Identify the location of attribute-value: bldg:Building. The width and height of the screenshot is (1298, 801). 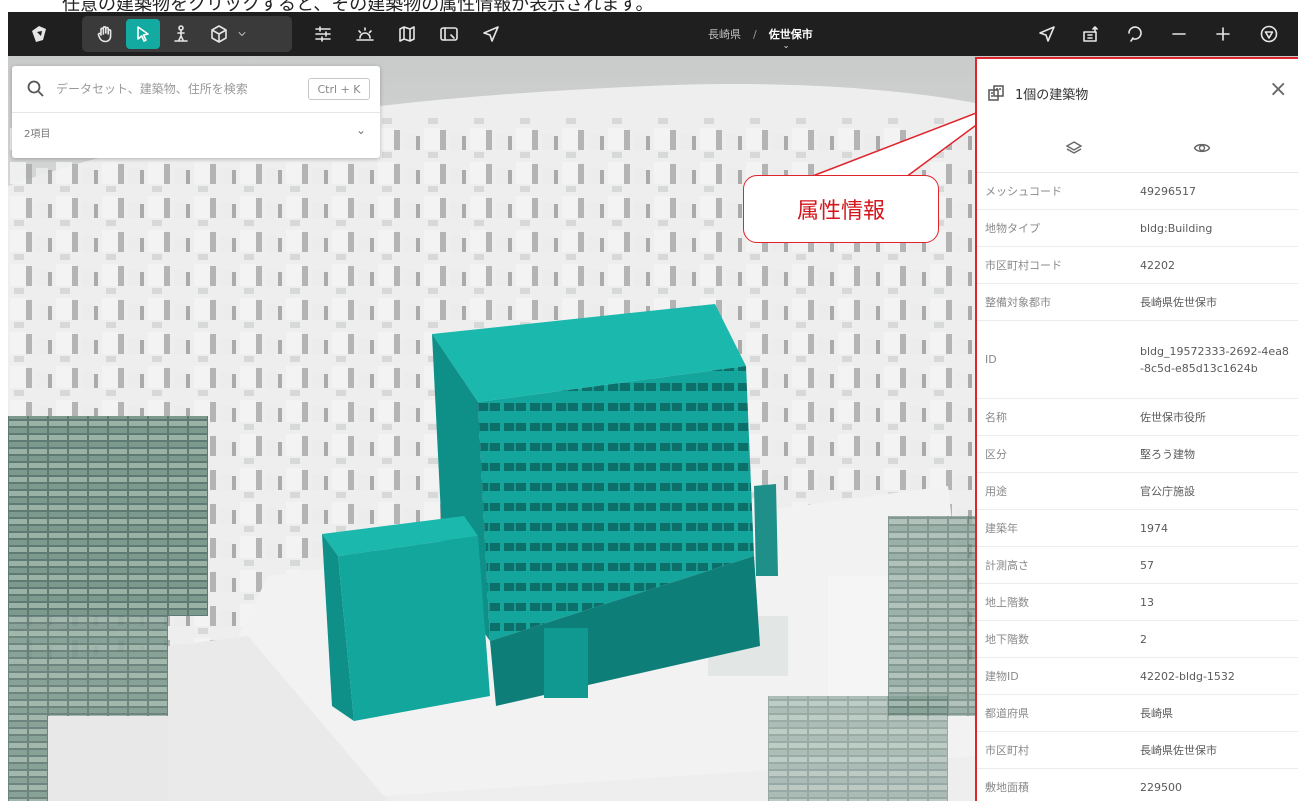
(1176, 228).